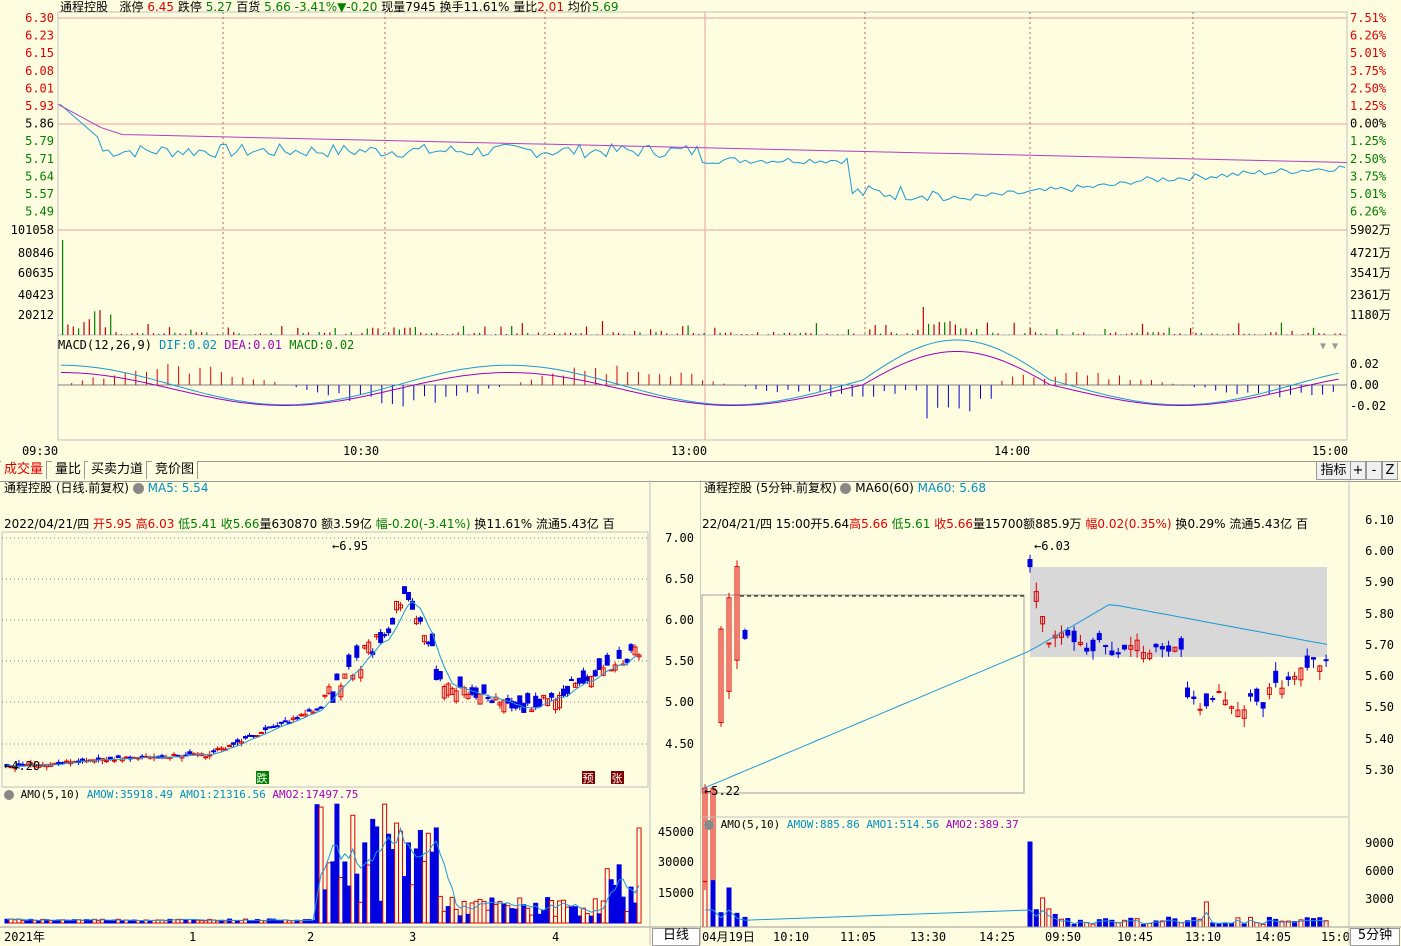  What do you see at coordinates (39, 124) in the screenshot?
I see `price-tick-label: 5.86` at bounding box center [39, 124].